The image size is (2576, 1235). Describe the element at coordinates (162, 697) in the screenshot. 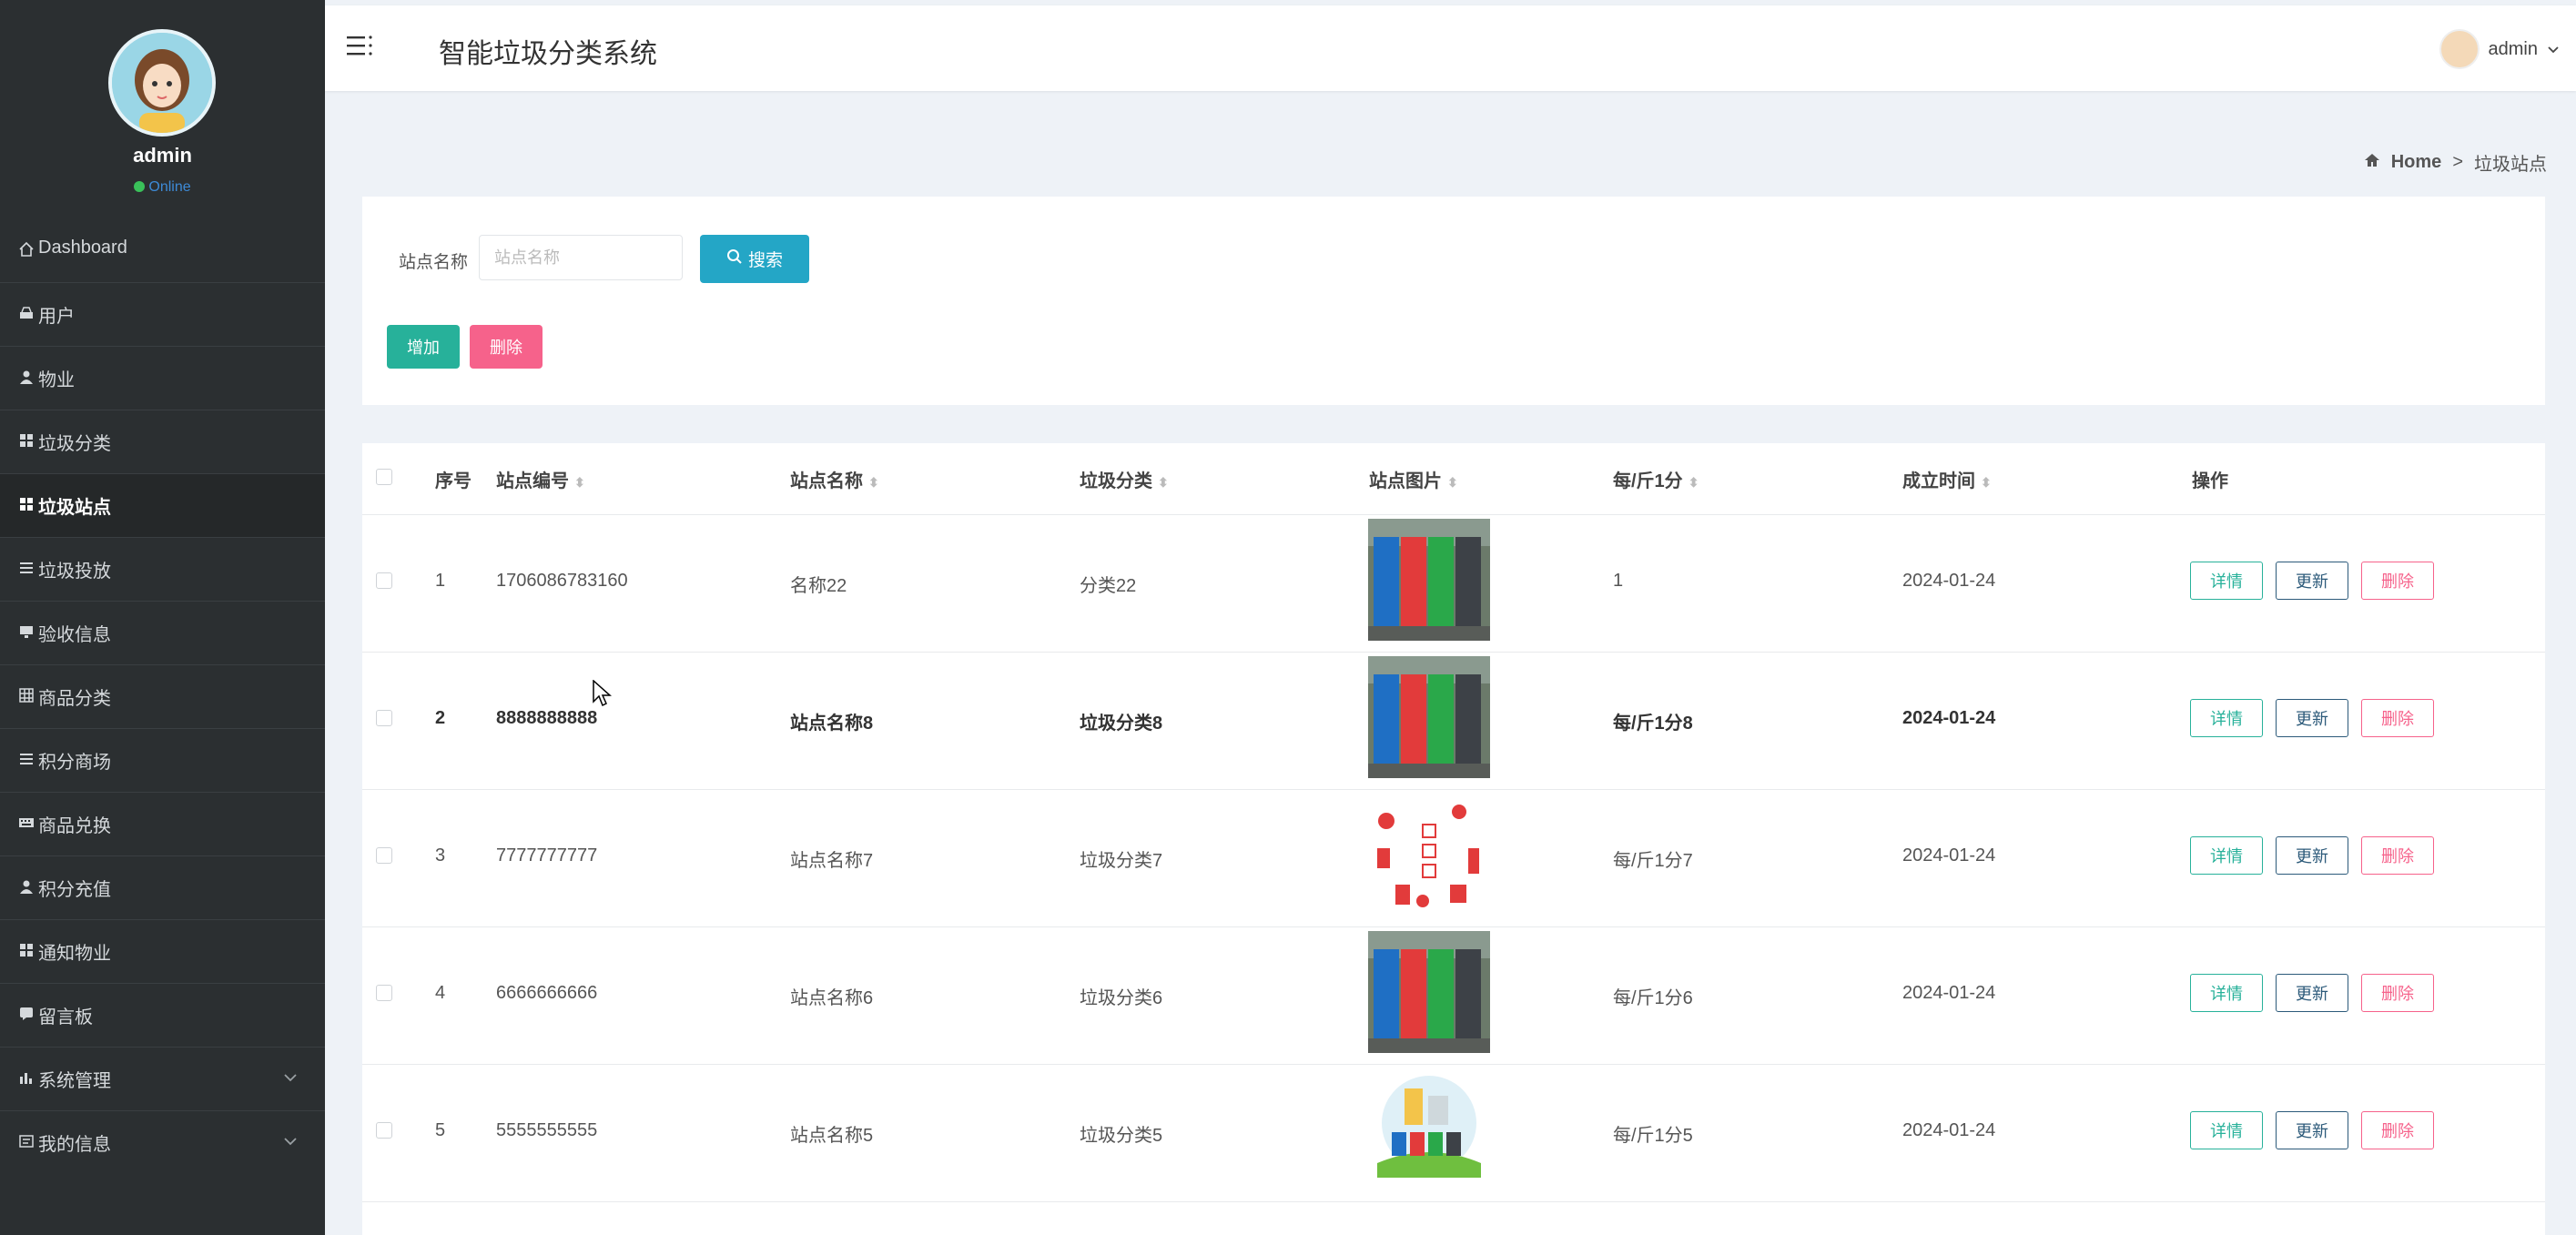

I see `sidebar-item-goods-category: 商品分类` at that location.